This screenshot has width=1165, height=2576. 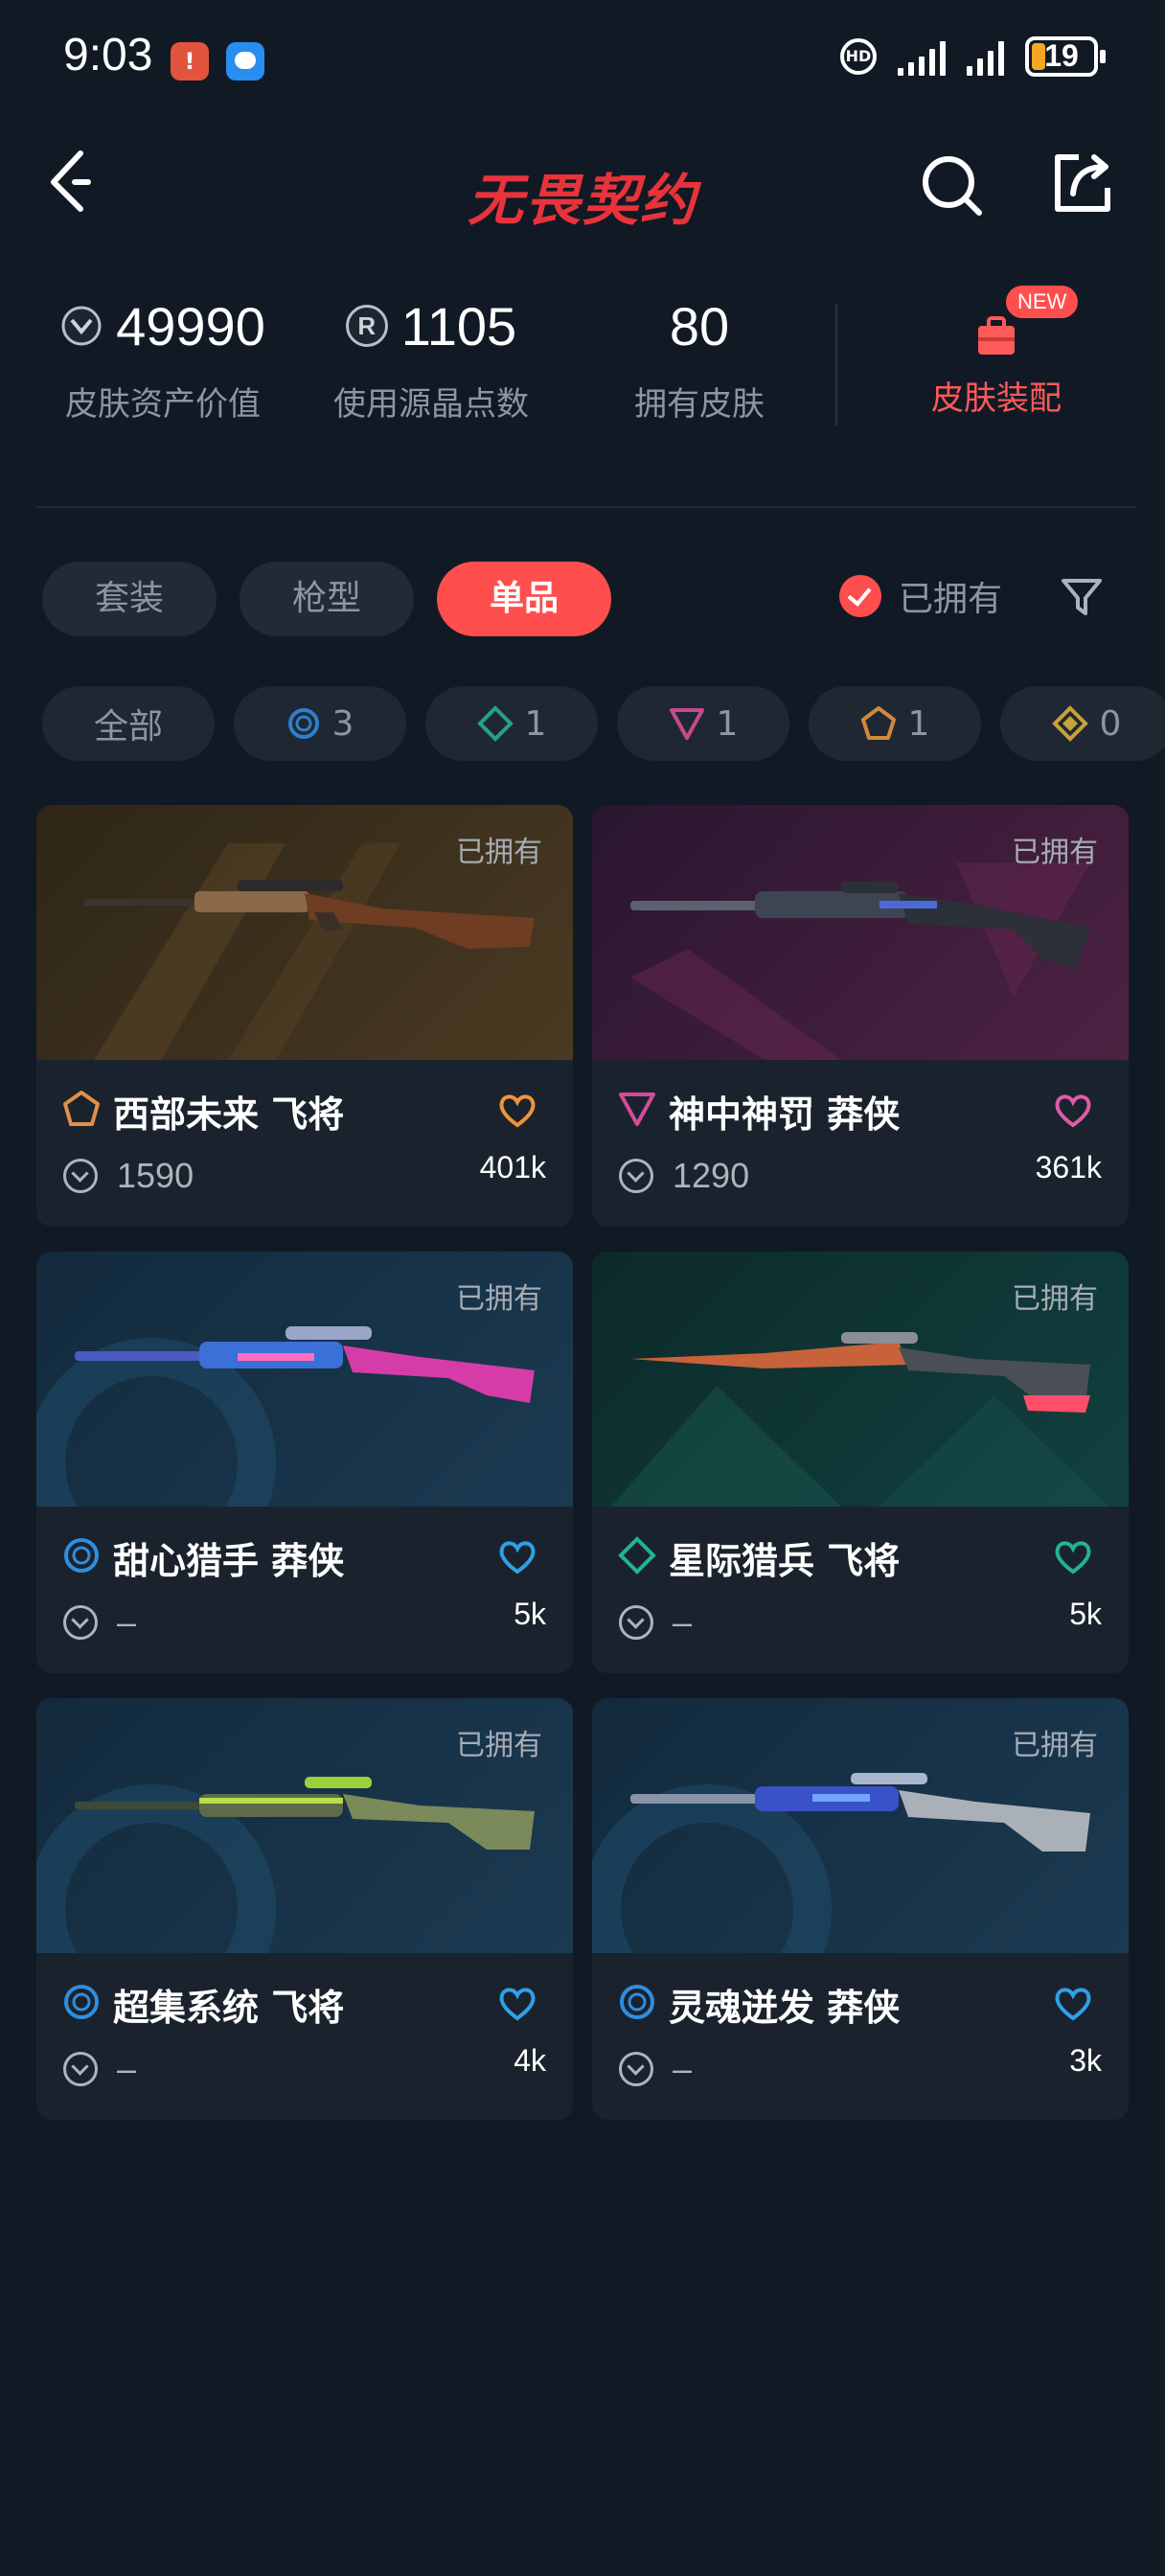 I want to click on skin-name: 神中神罚 莽侠, so click(x=785, y=1114).